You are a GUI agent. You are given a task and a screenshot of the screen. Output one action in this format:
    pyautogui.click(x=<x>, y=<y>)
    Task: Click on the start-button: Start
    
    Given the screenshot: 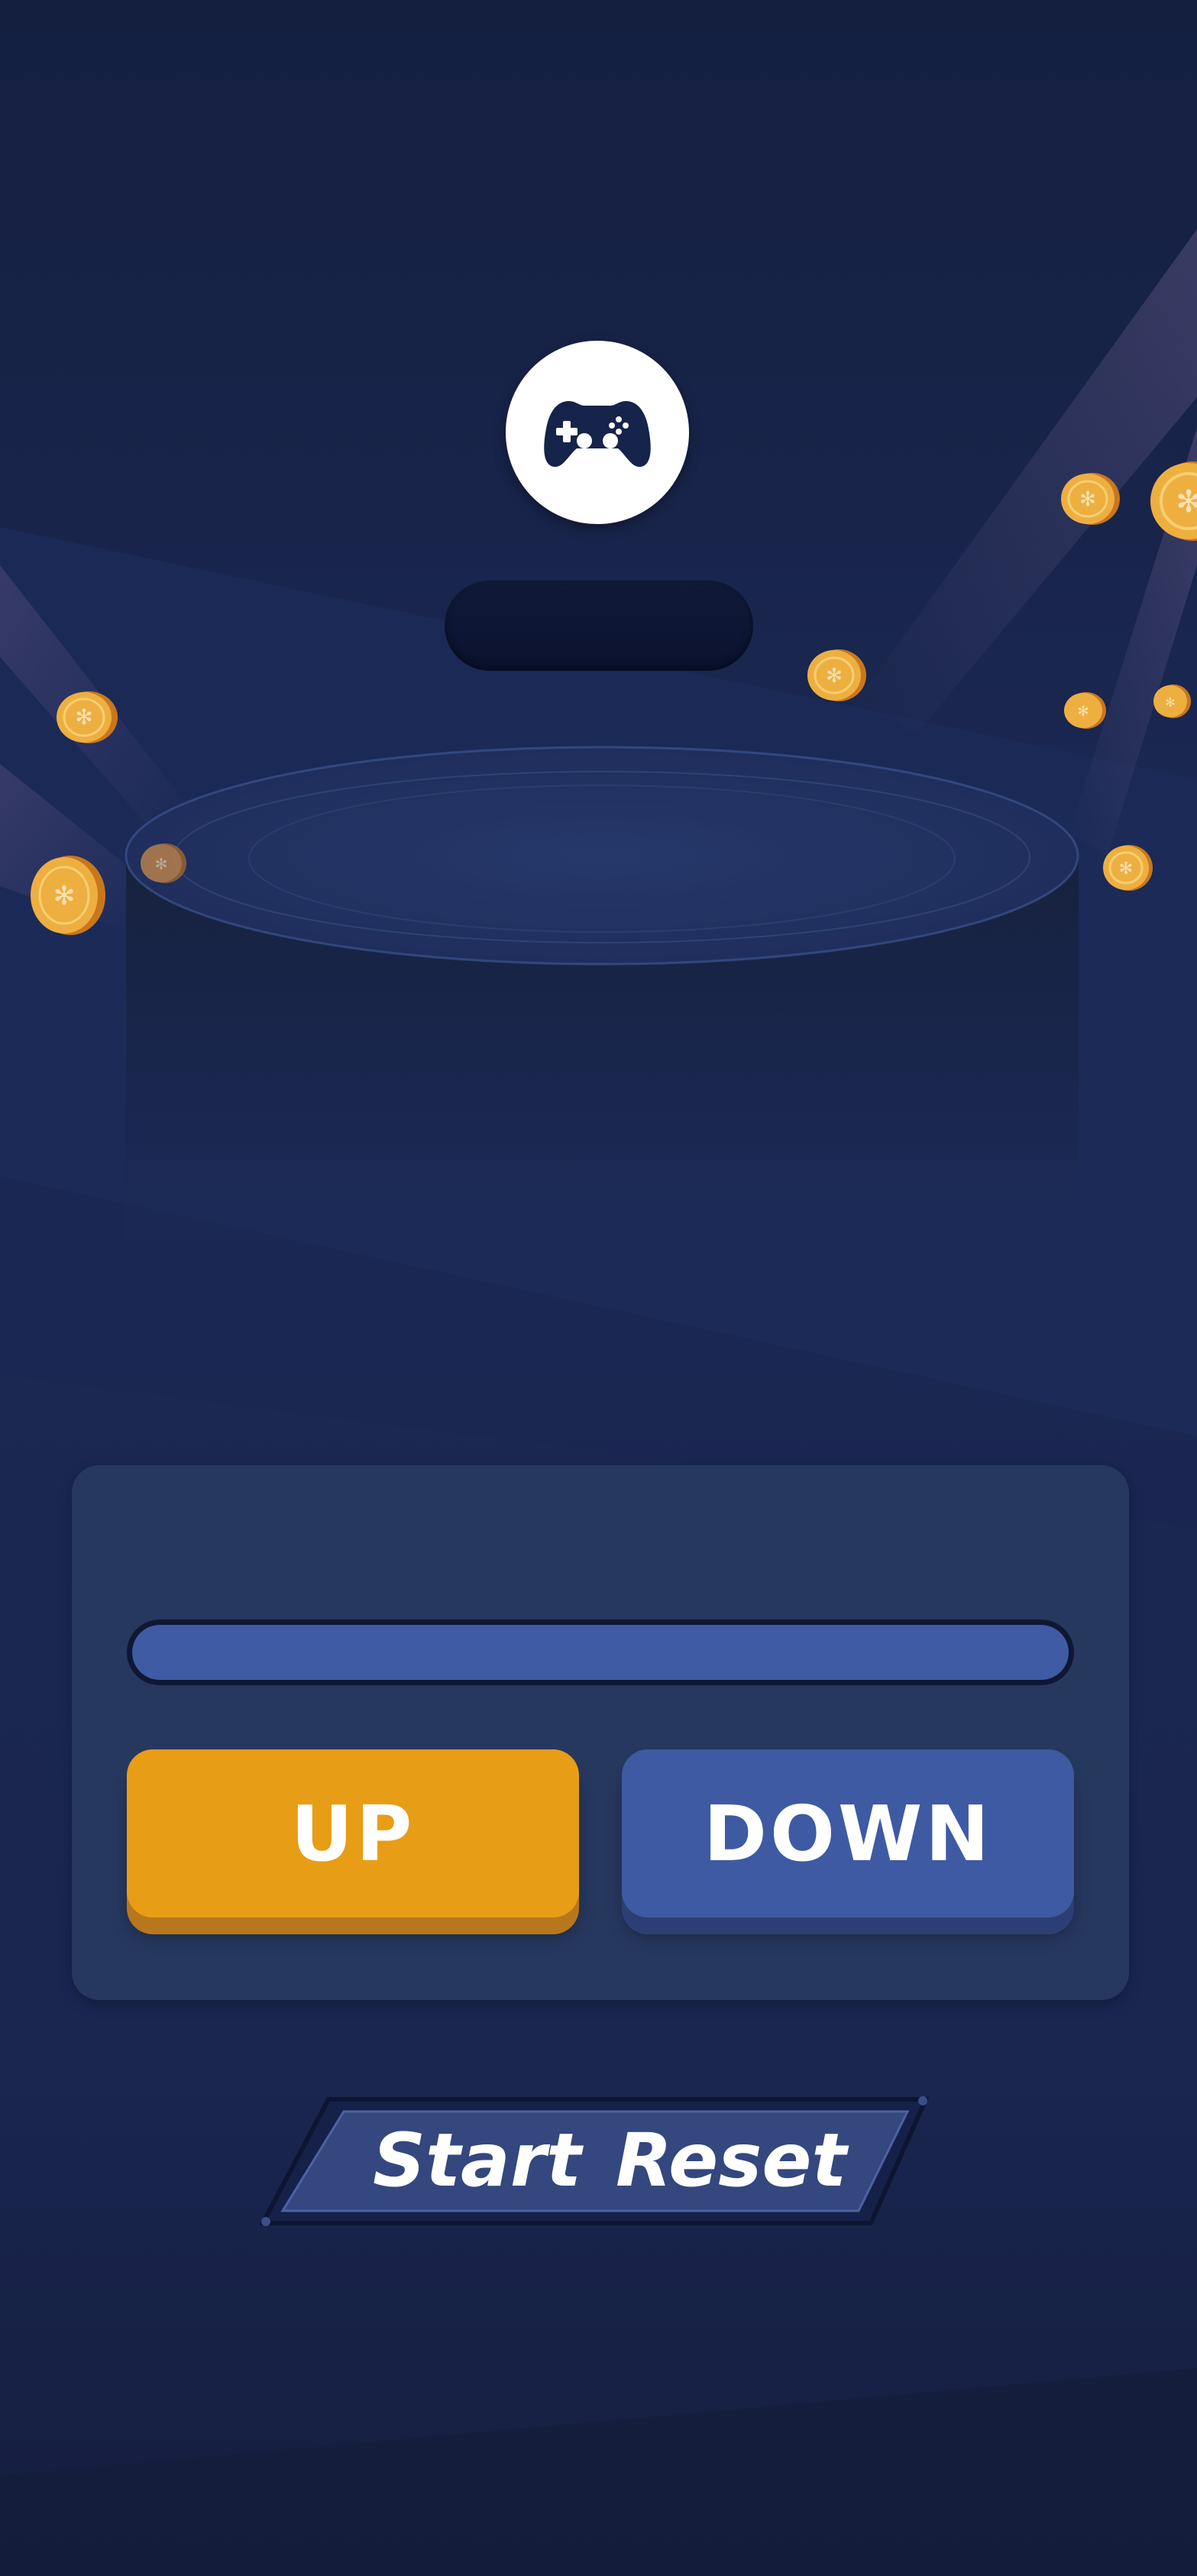 What is the action you would take?
    pyautogui.click(x=477, y=2160)
    